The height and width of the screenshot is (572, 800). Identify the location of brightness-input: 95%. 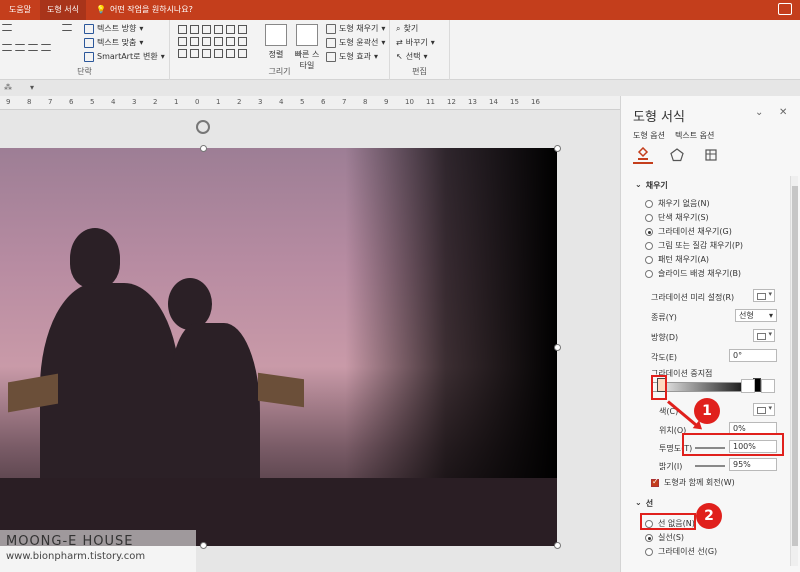
(753, 464).